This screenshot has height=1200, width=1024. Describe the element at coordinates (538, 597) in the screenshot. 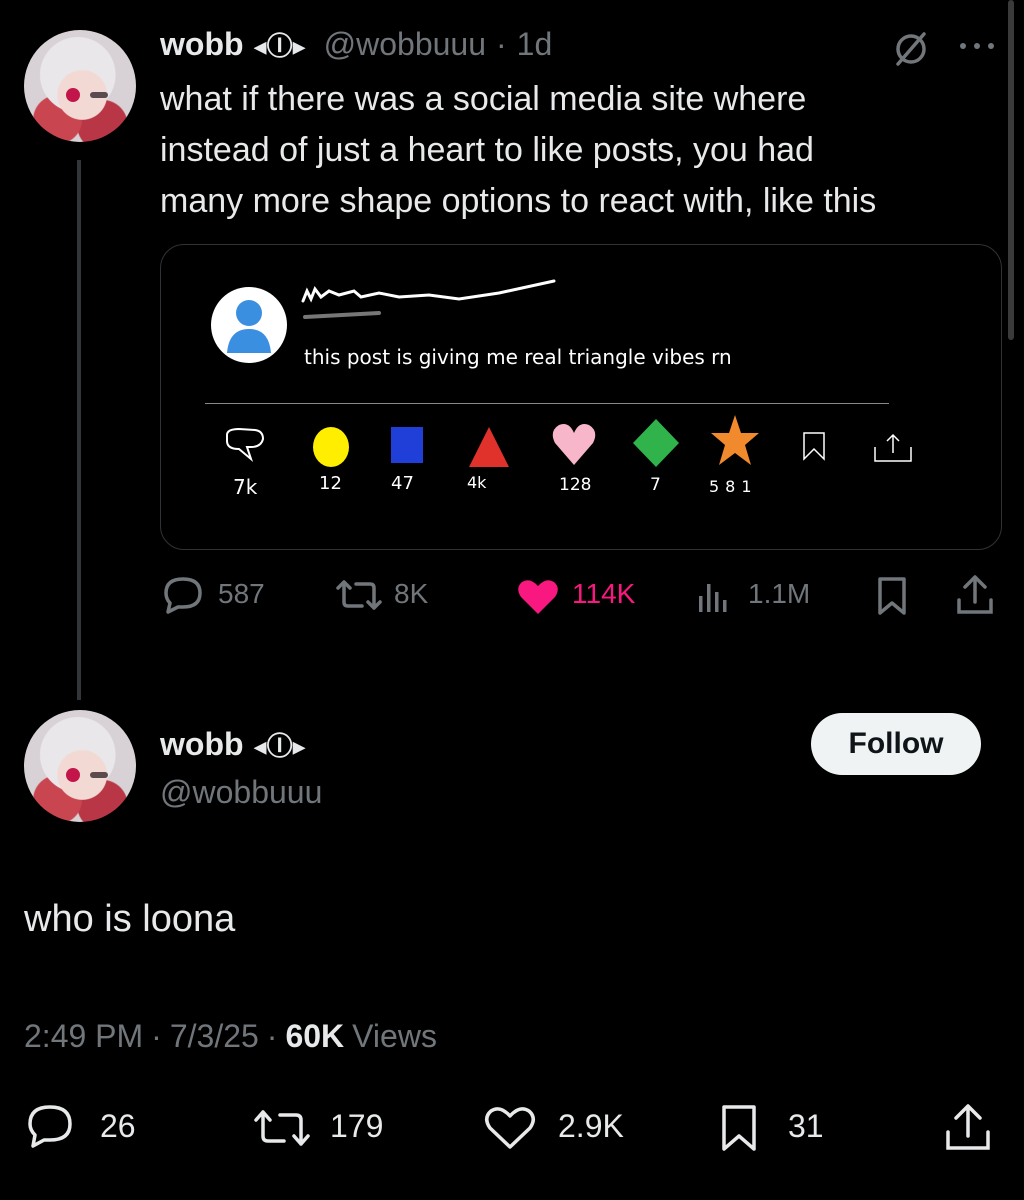

I see `like-filled-icon` at that location.